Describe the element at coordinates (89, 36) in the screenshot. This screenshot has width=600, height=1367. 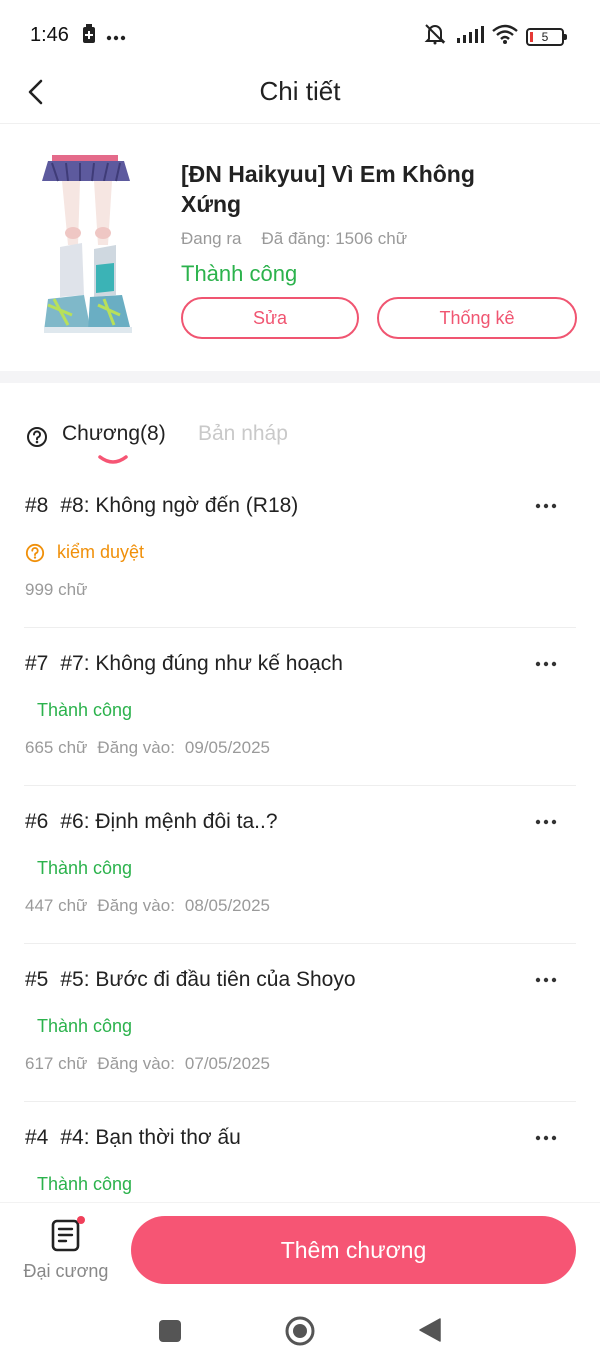
I see `battery-saver-icon` at that location.